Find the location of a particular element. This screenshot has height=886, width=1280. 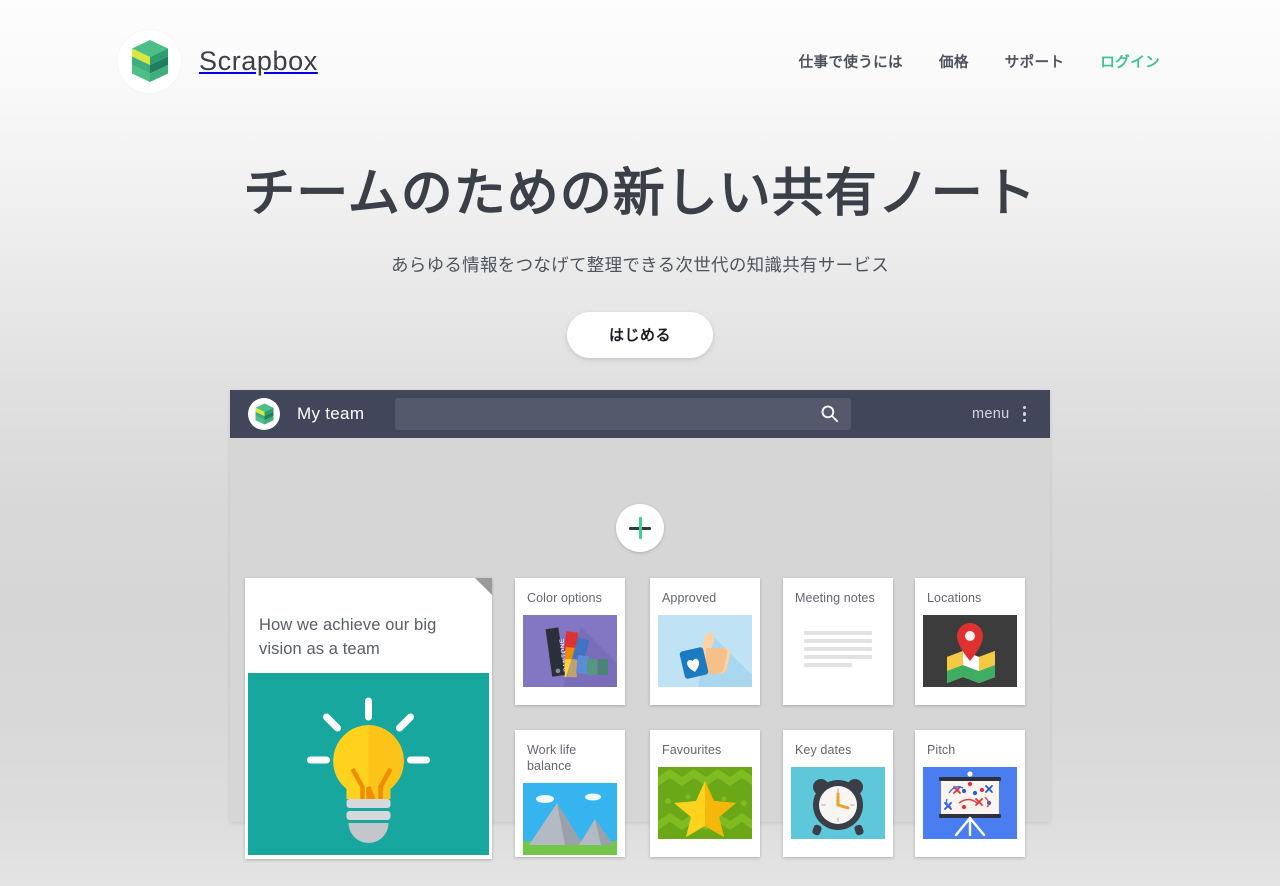

search-icon is located at coordinates (829, 416).